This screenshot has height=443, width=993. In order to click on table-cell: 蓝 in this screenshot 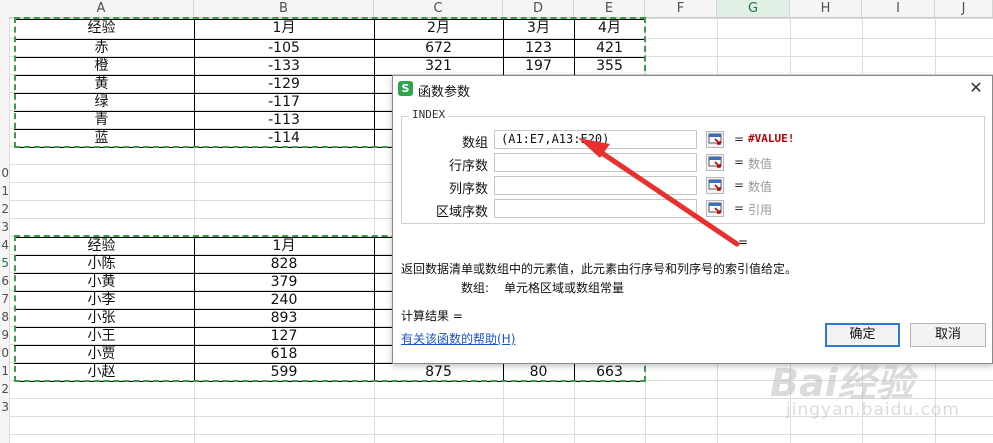, I will do `click(101, 138)`.